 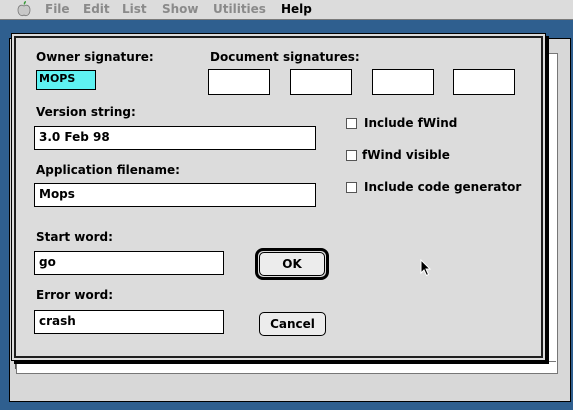 What do you see at coordinates (75, 295) in the screenshot?
I see `error-word-label: Error word:` at bounding box center [75, 295].